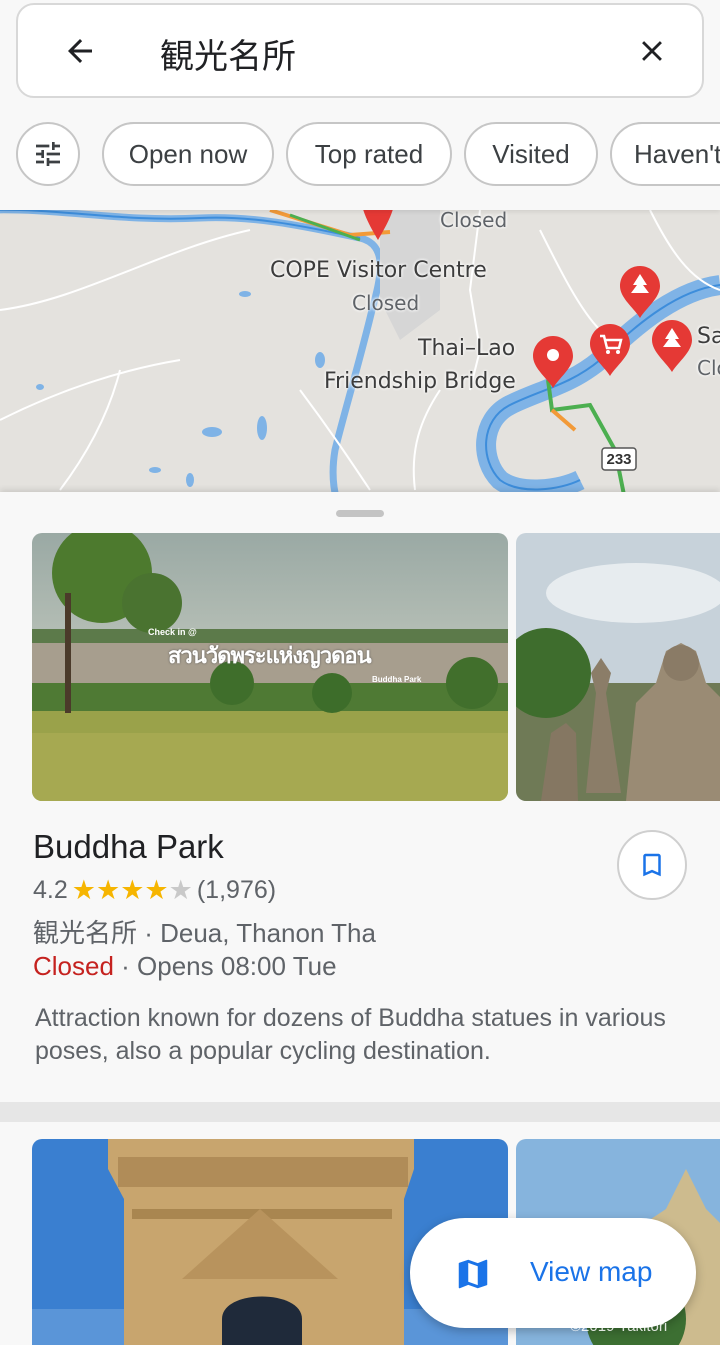 The height and width of the screenshot is (1345, 720). I want to click on map-label-right-partial-status: Clo, so click(708, 368).